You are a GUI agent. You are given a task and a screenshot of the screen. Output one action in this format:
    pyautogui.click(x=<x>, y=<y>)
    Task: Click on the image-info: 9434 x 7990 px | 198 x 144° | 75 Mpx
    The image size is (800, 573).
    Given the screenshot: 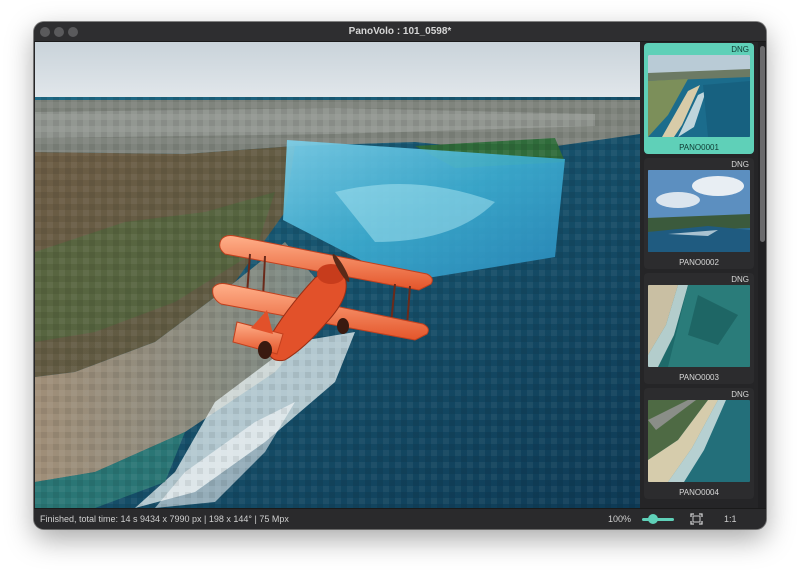 What is the action you would take?
    pyautogui.click(x=214, y=519)
    